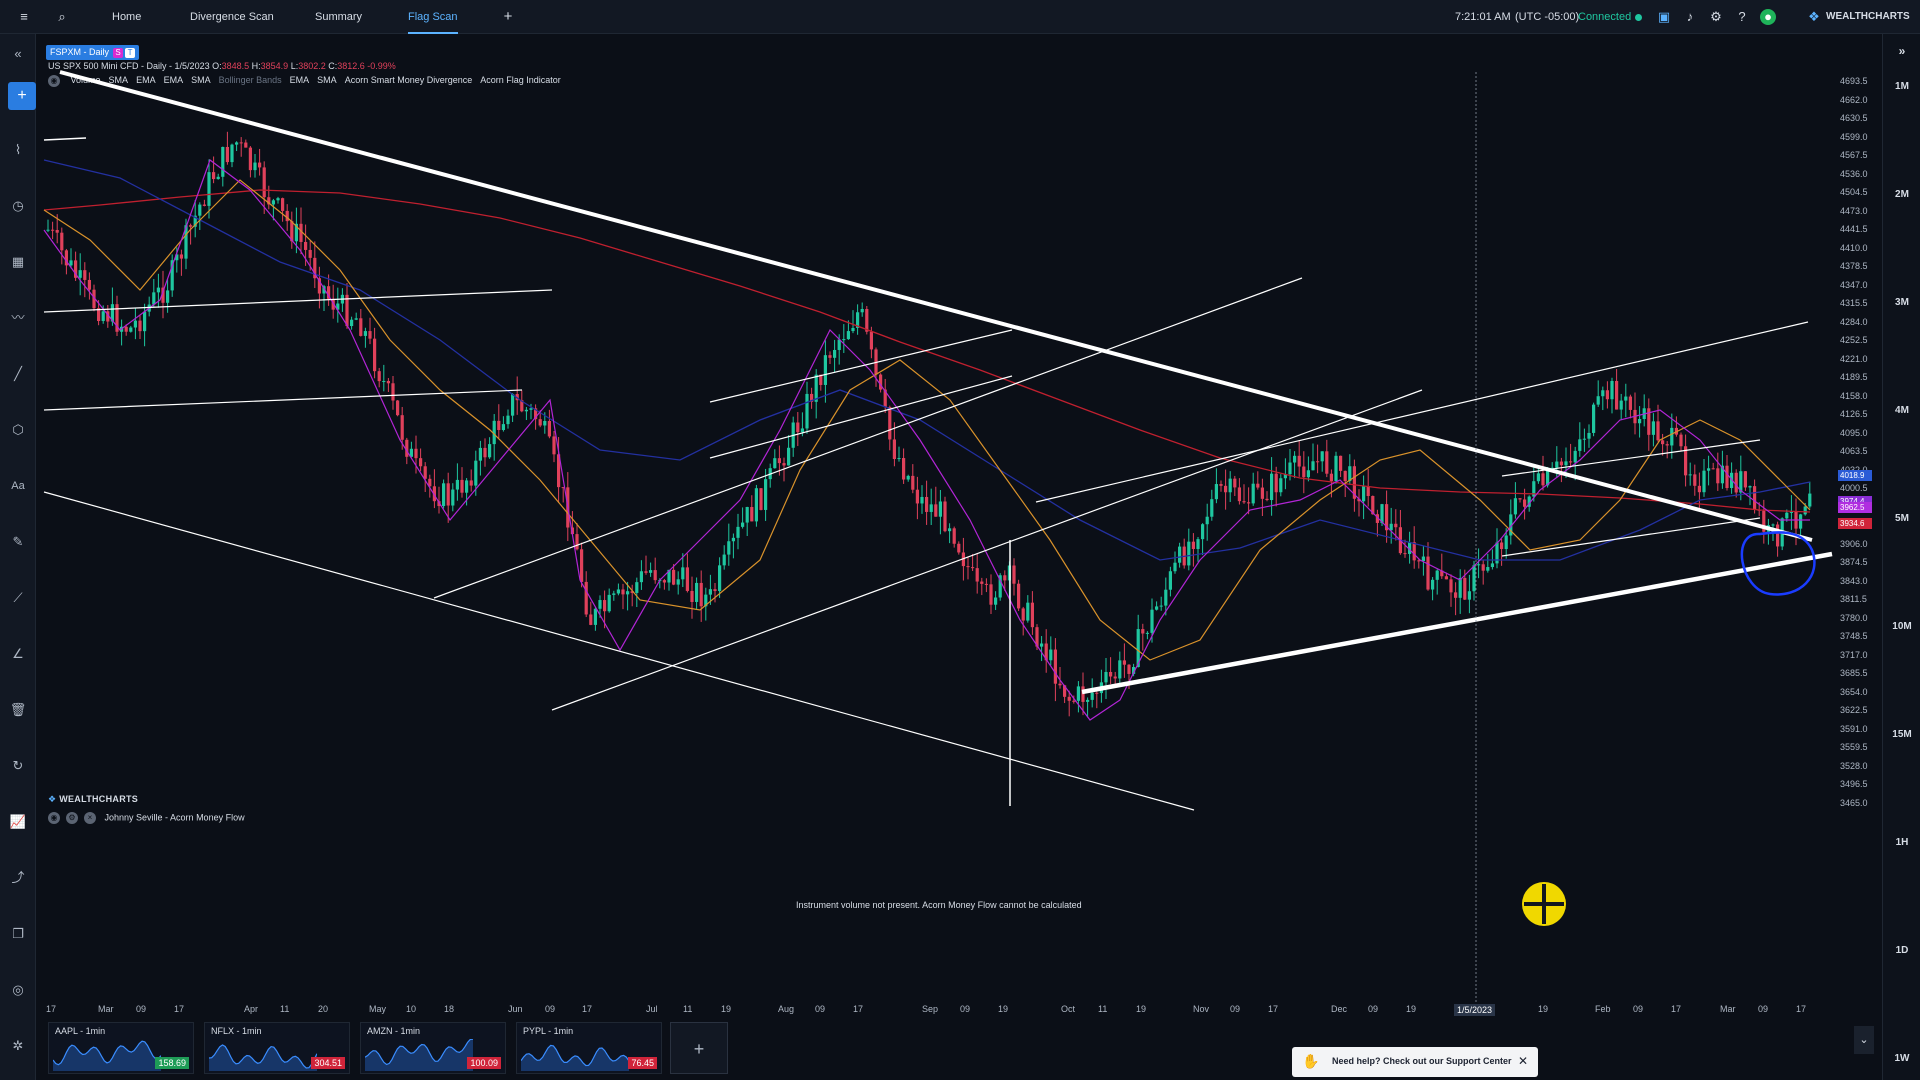 This screenshot has height=1080, width=1920. Describe the element at coordinates (1854, 432) in the screenshot. I see `price-axis-label: 4095.0` at that location.